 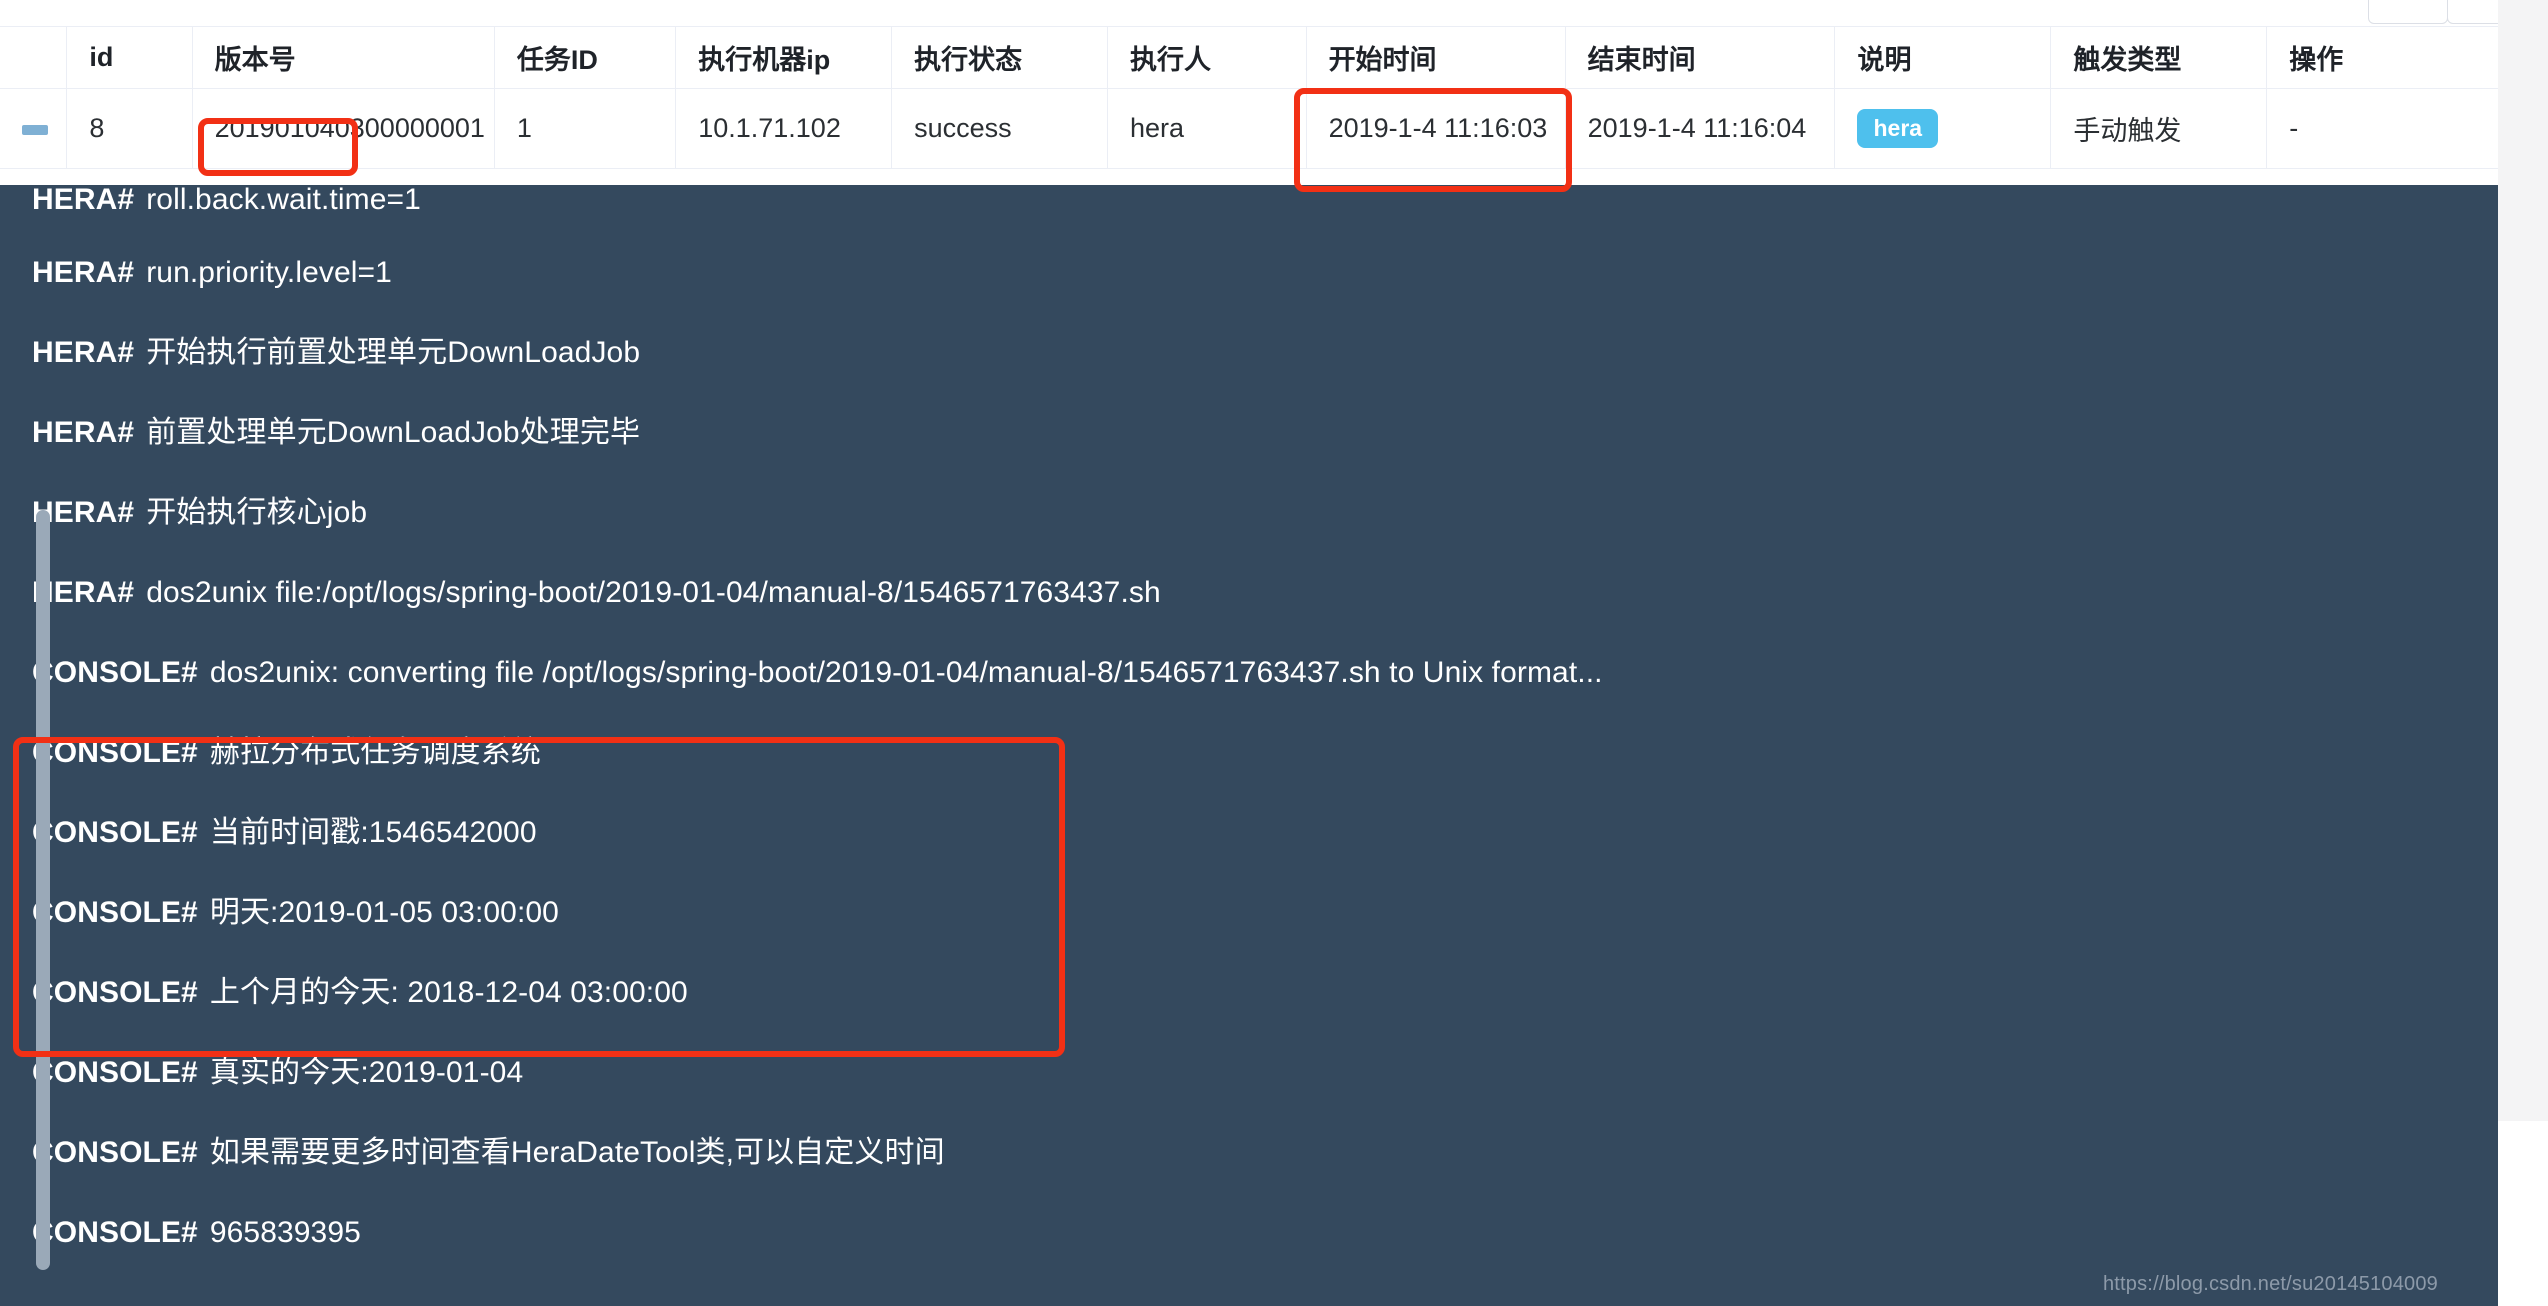 I want to click on status-badge: hera, so click(x=1898, y=128).